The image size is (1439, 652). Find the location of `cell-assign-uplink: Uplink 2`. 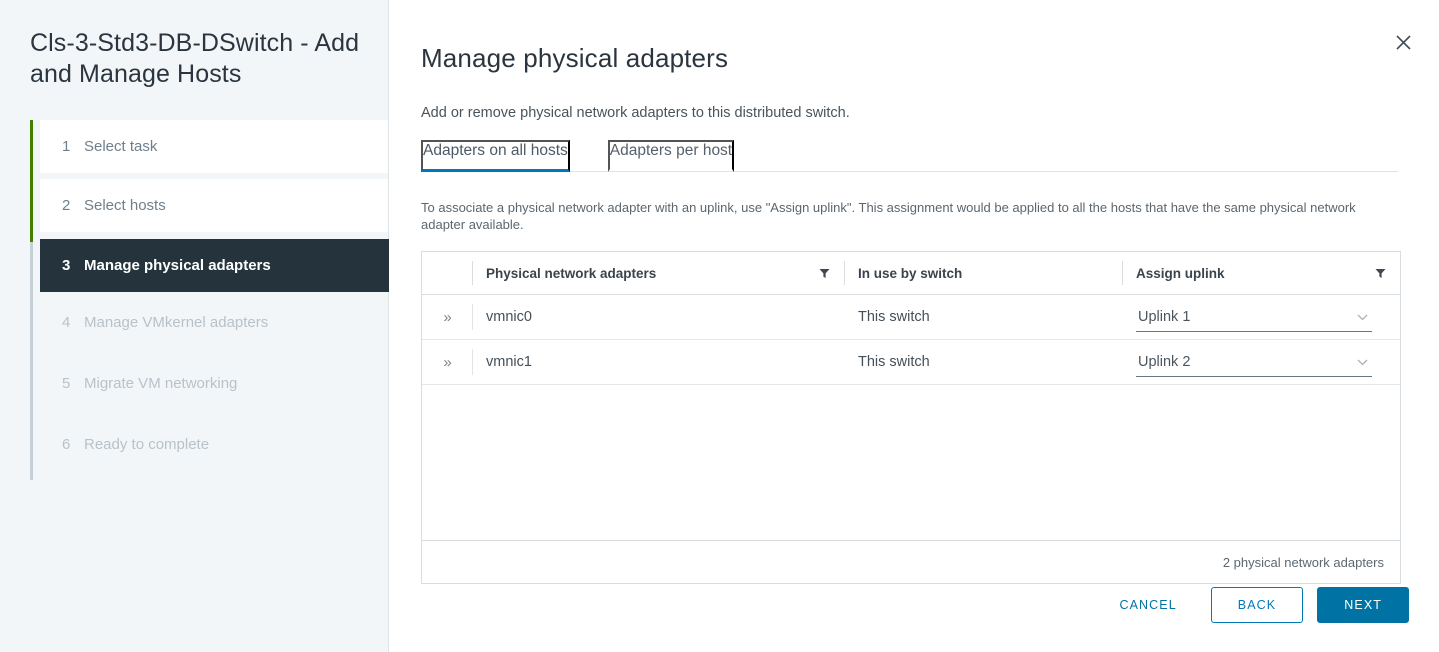

cell-assign-uplink: Uplink 2 is located at coordinates (1261, 362).